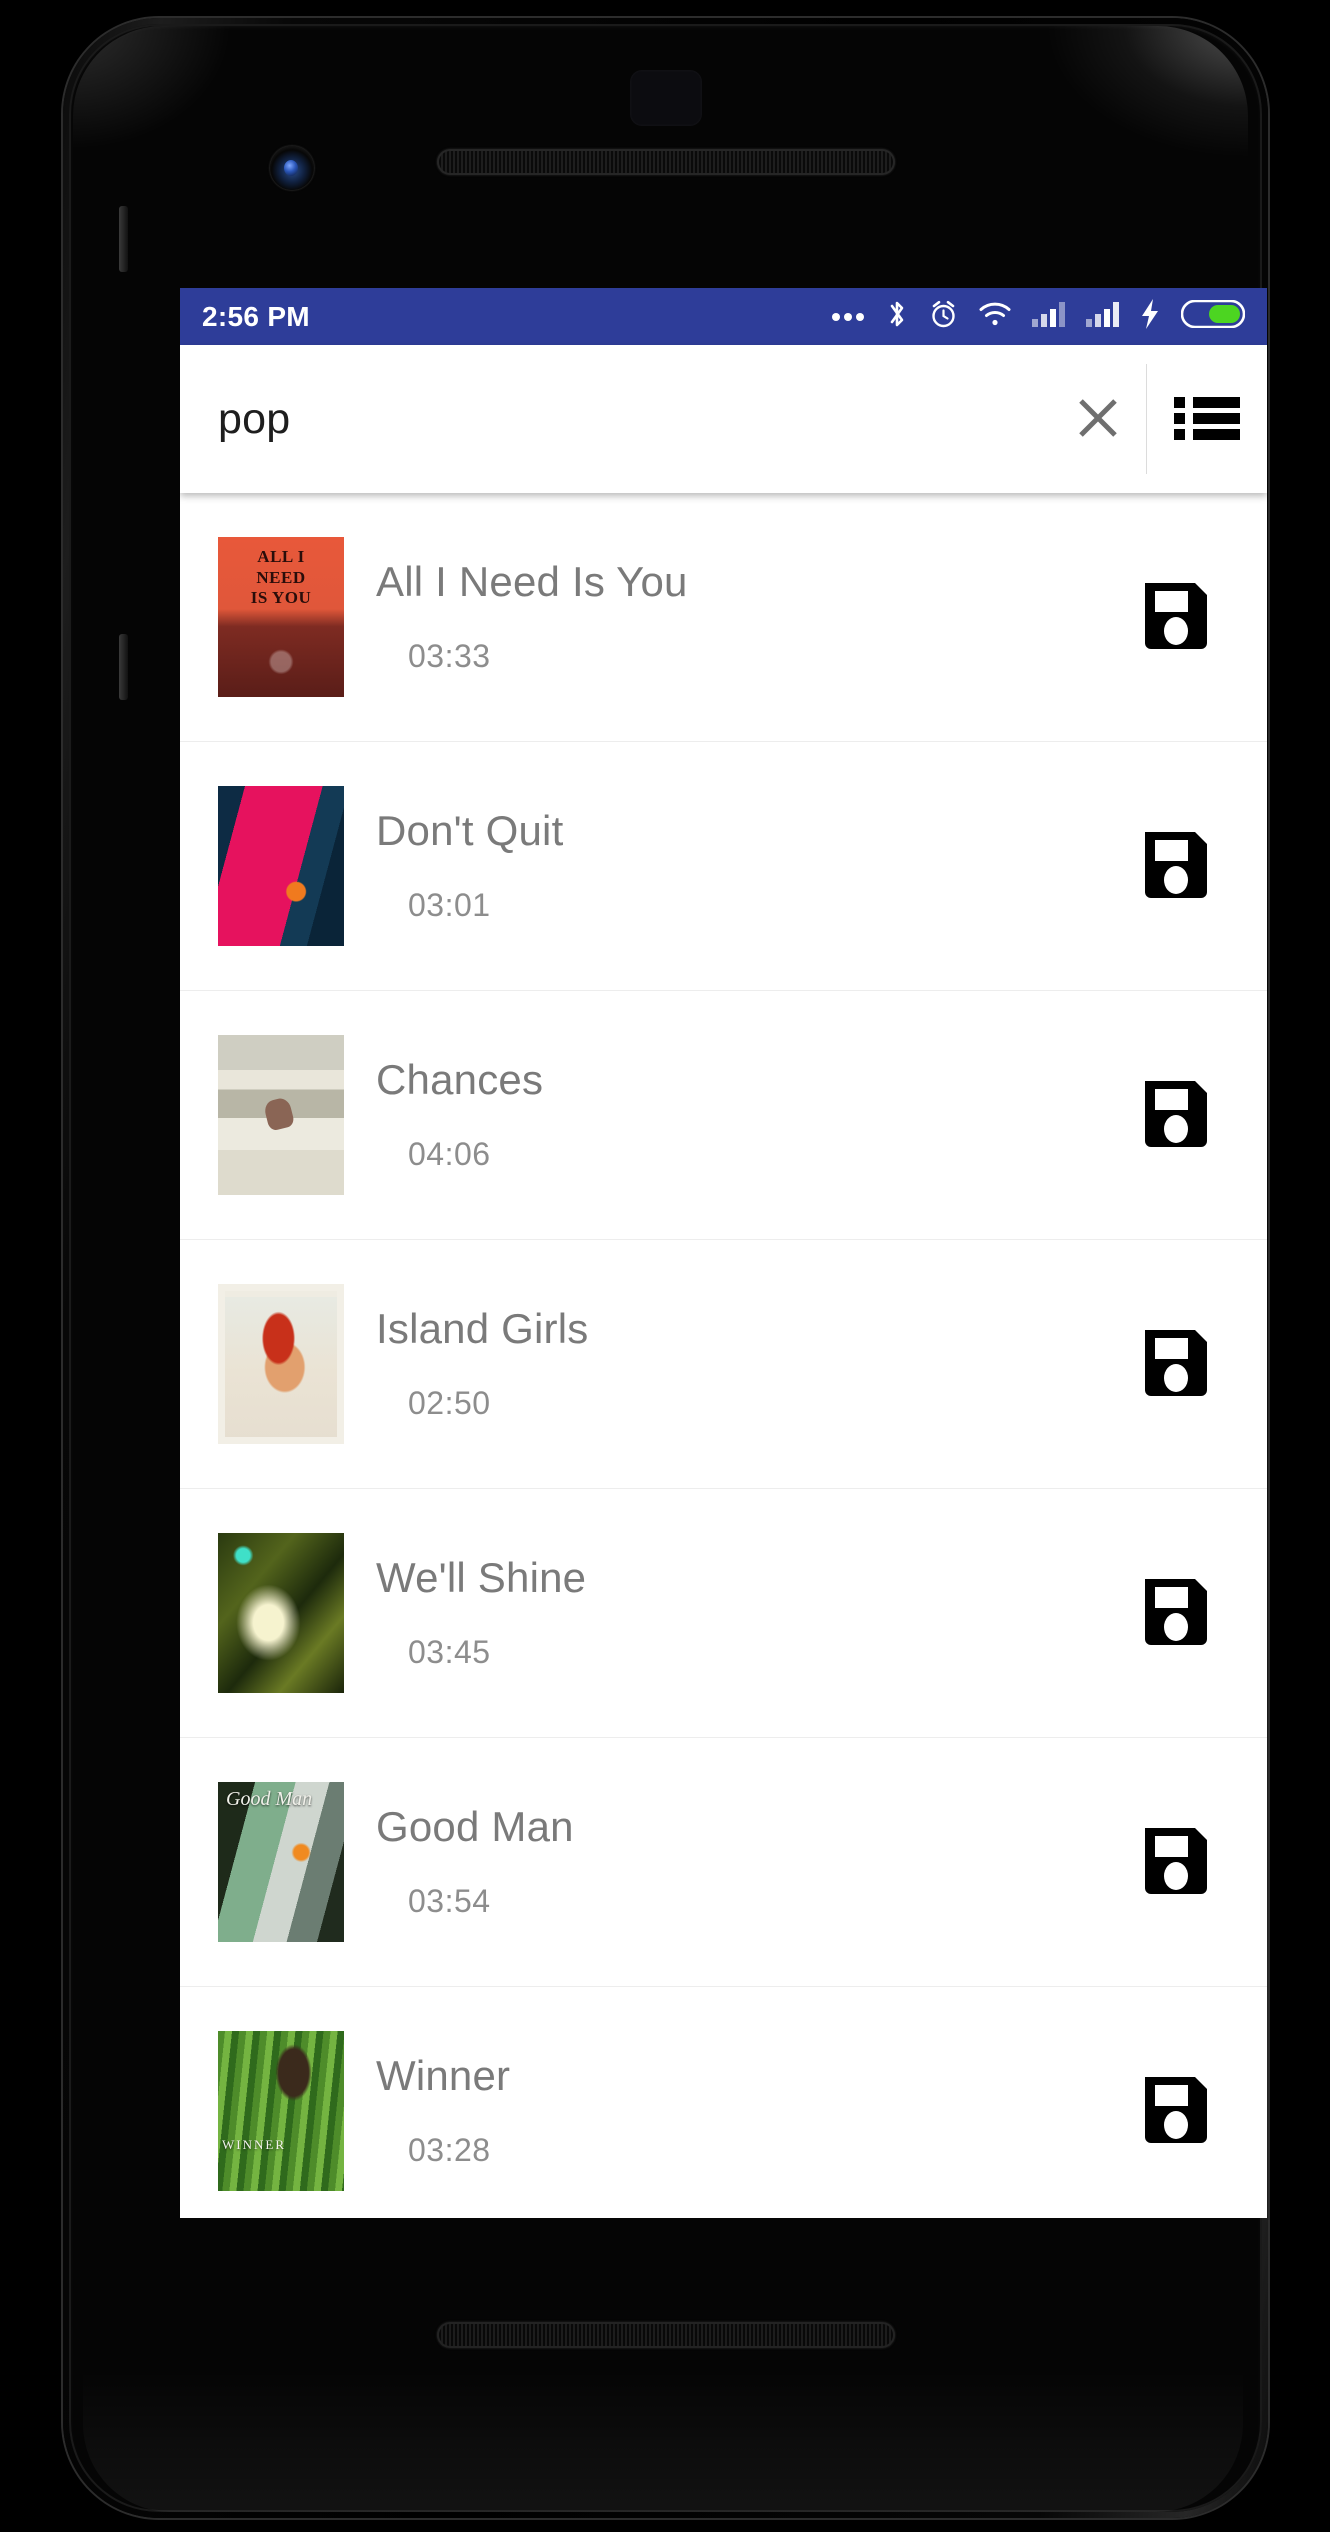  I want to click on signal-sim1-icon, so click(1048, 316).